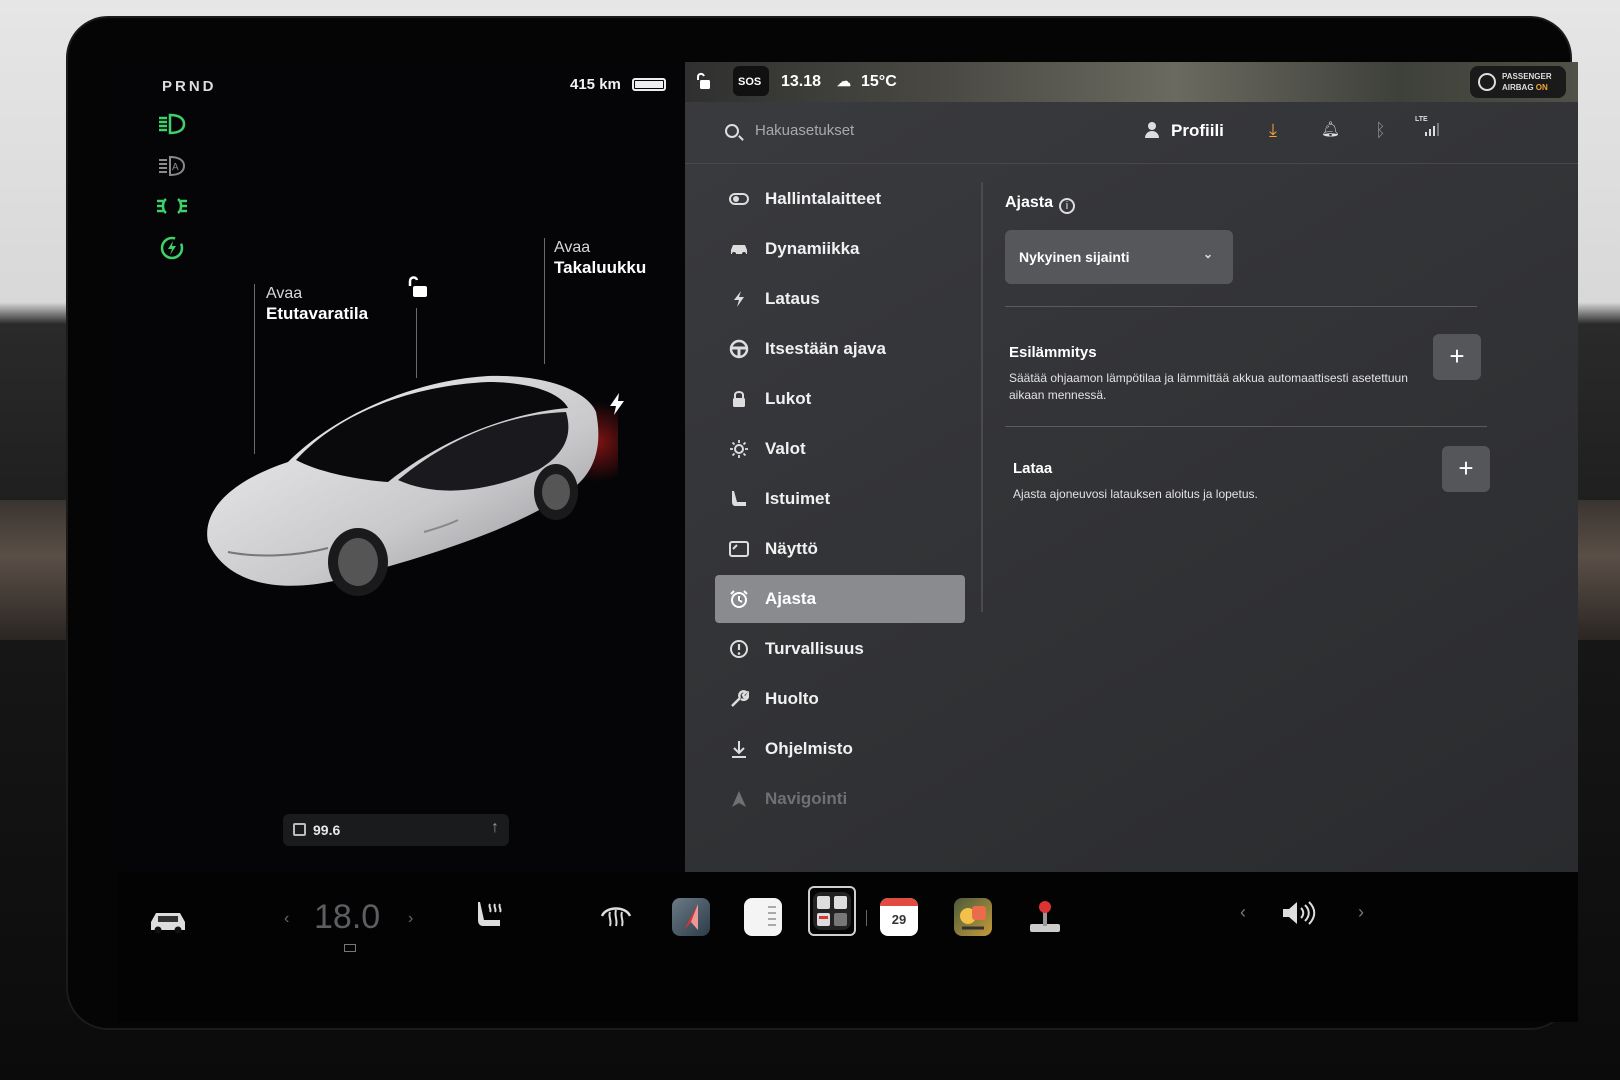  What do you see at coordinates (840, 449) in the screenshot?
I see `menu-item-valot: Valot` at bounding box center [840, 449].